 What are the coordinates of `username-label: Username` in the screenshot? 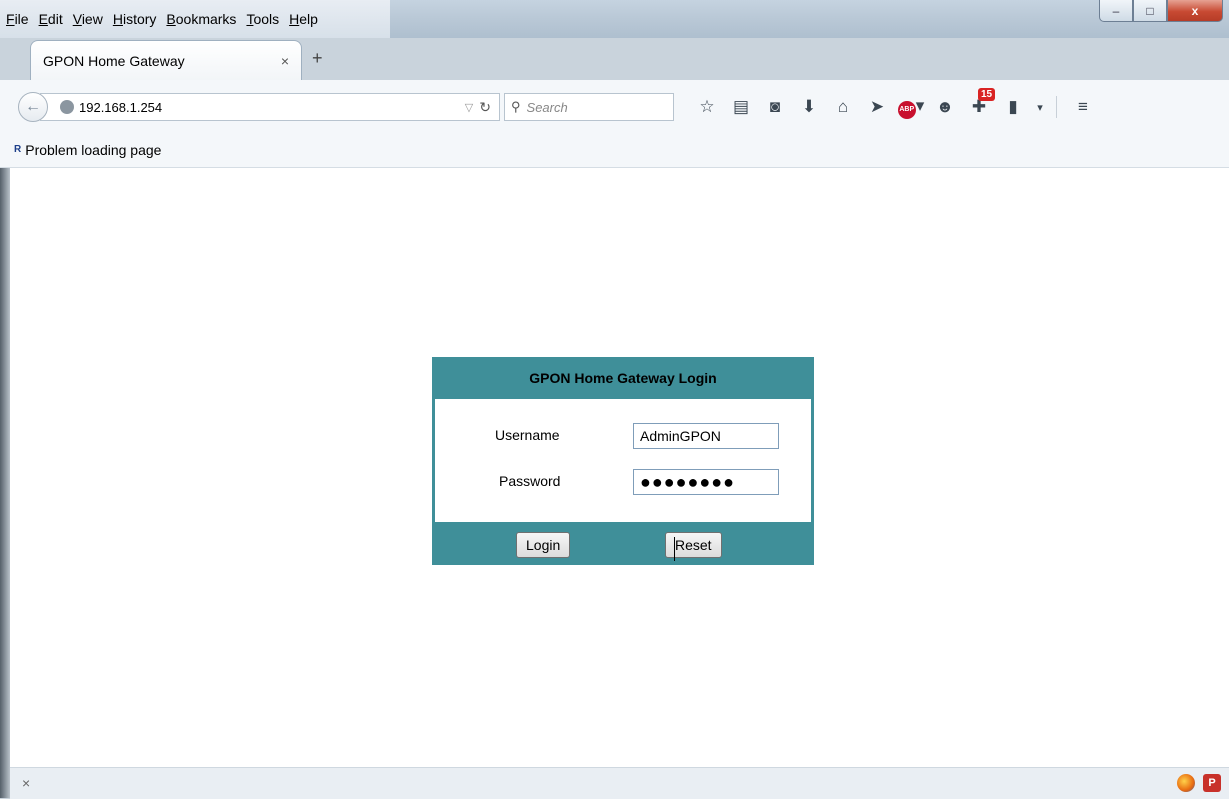 It's located at (527, 435).